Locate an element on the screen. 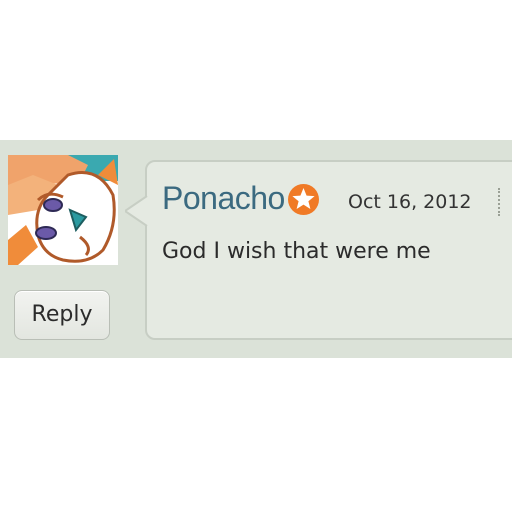 The image size is (512, 512). comment-author-name: Ponacho is located at coordinates (223, 198).